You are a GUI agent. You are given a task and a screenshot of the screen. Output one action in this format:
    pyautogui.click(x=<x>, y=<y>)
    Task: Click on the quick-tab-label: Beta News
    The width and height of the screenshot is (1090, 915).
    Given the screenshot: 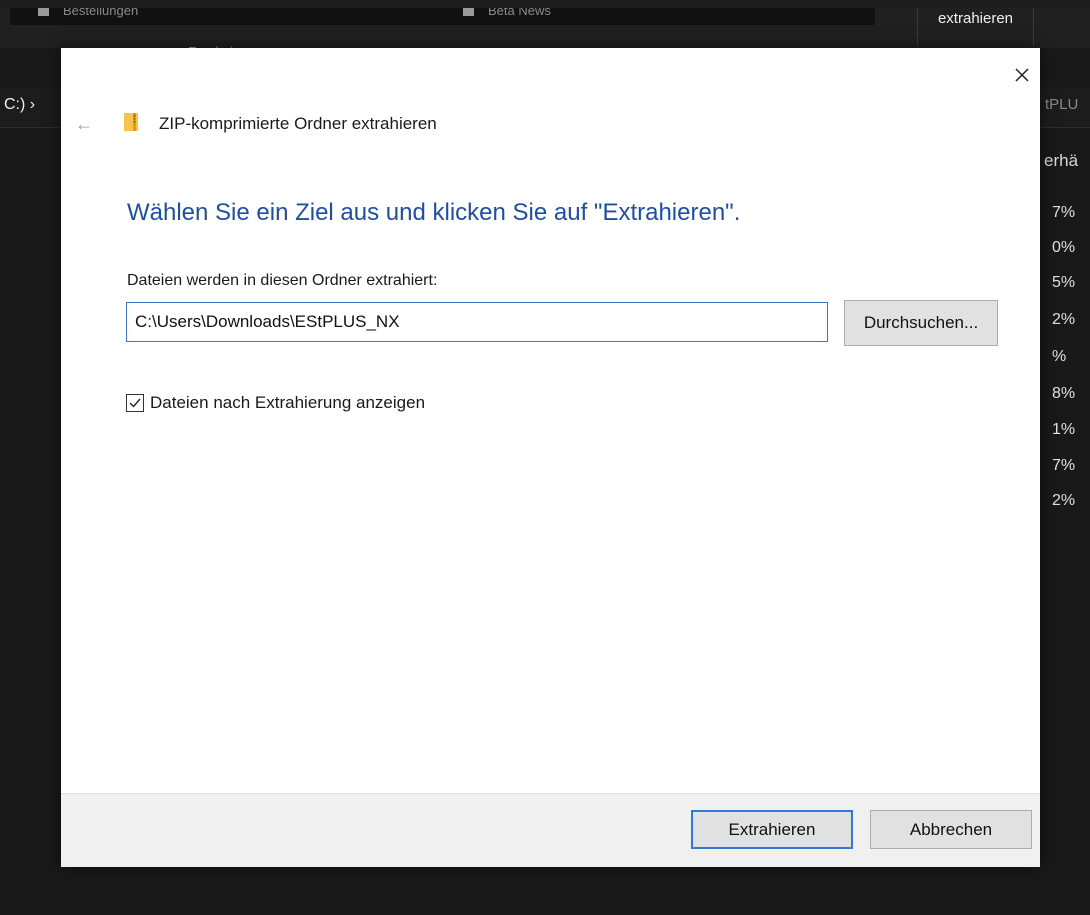 What is the action you would take?
    pyautogui.click(x=519, y=13)
    